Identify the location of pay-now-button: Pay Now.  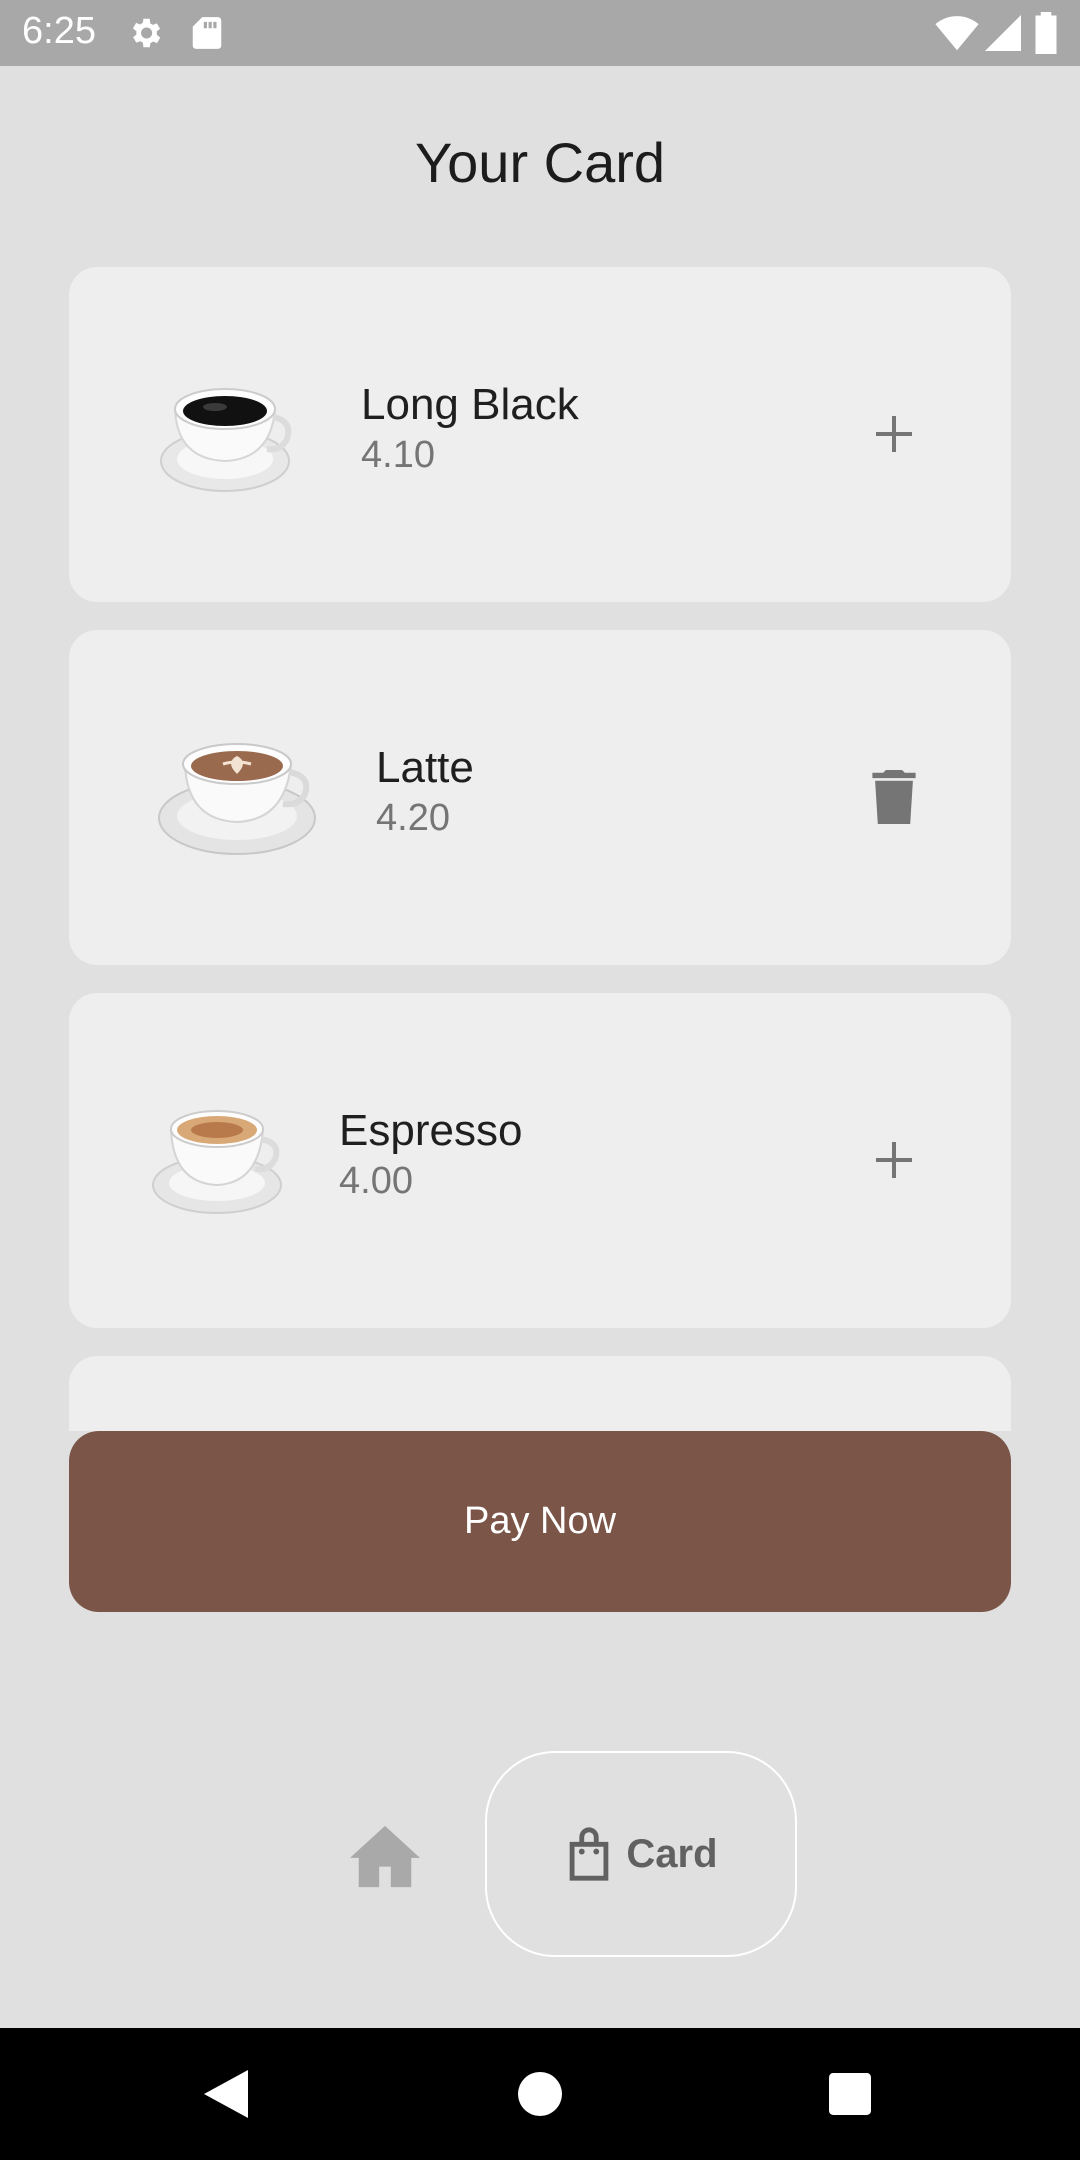
(540, 1521).